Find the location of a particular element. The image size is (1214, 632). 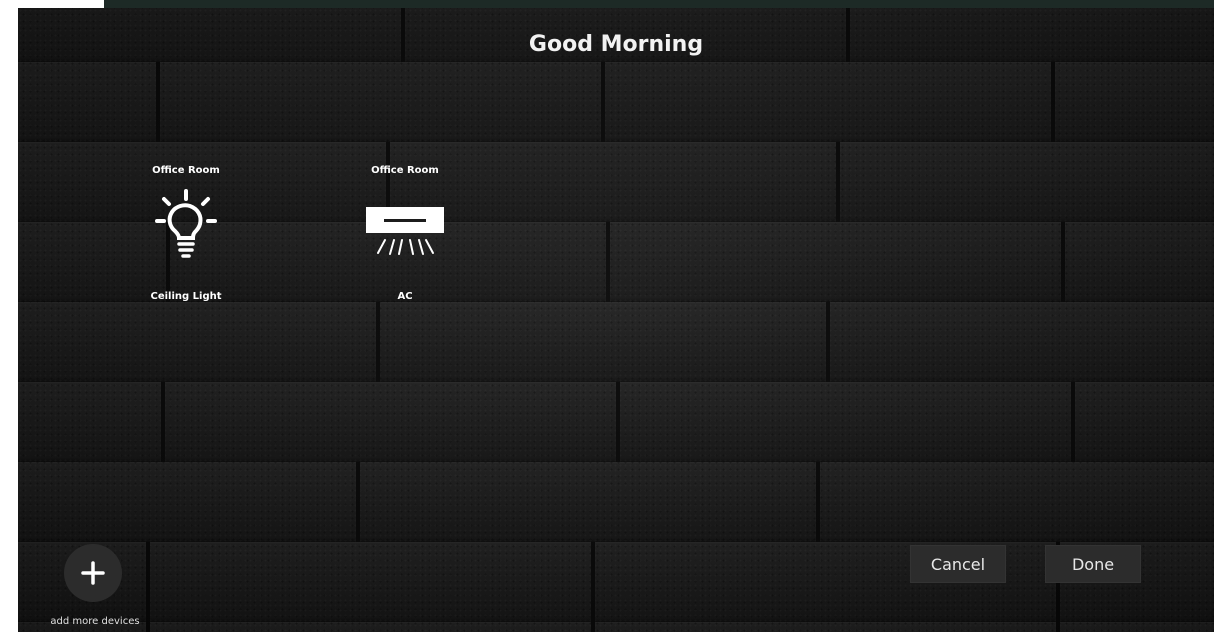

air-conditioner-icon is located at coordinates (405, 225).